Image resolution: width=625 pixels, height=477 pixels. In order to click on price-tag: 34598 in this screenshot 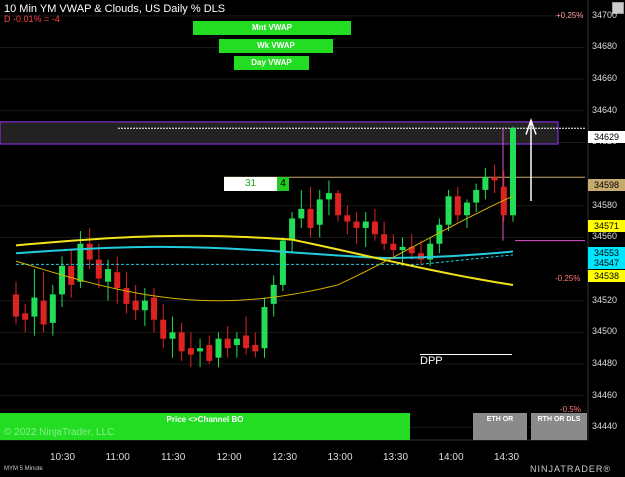, I will do `click(606, 185)`.